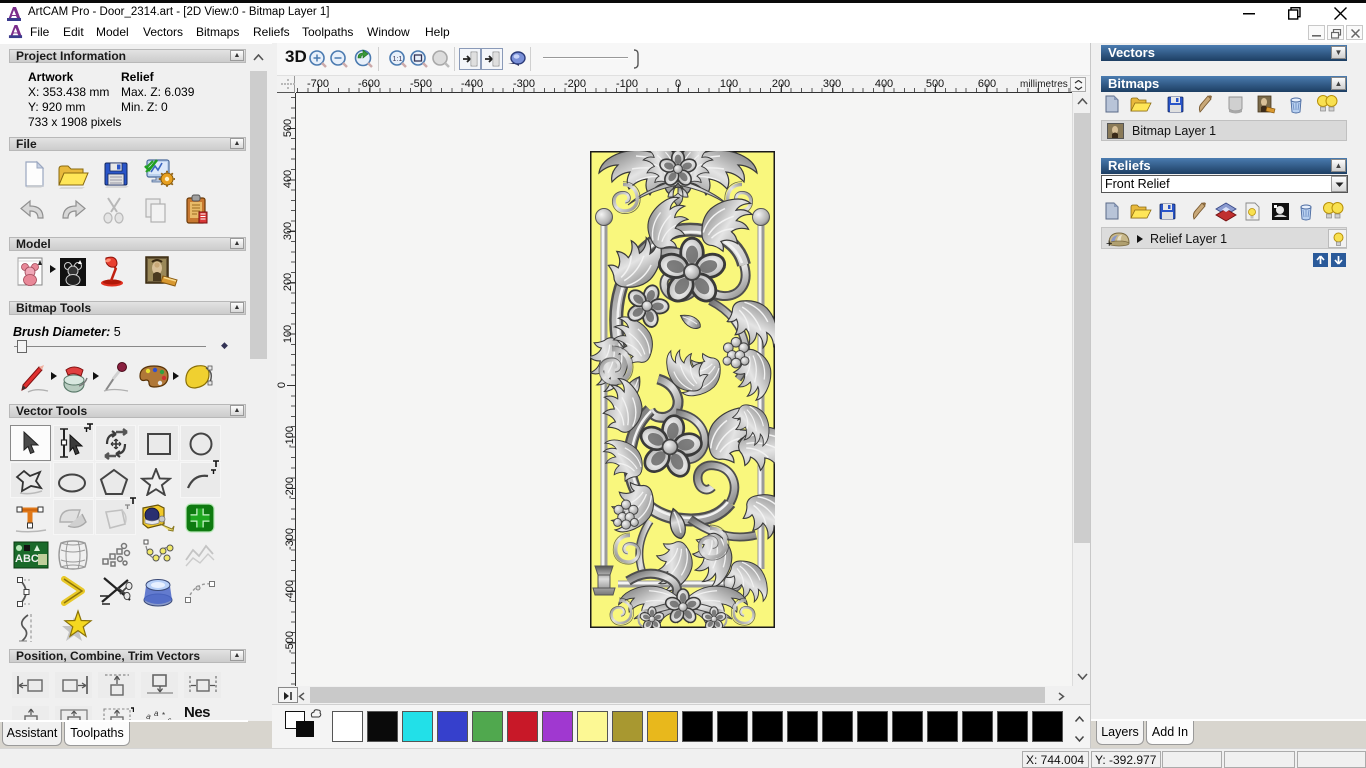 The height and width of the screenshot is (768, 1366). I want to click on svg-text: 1:1, so click(398, 59).